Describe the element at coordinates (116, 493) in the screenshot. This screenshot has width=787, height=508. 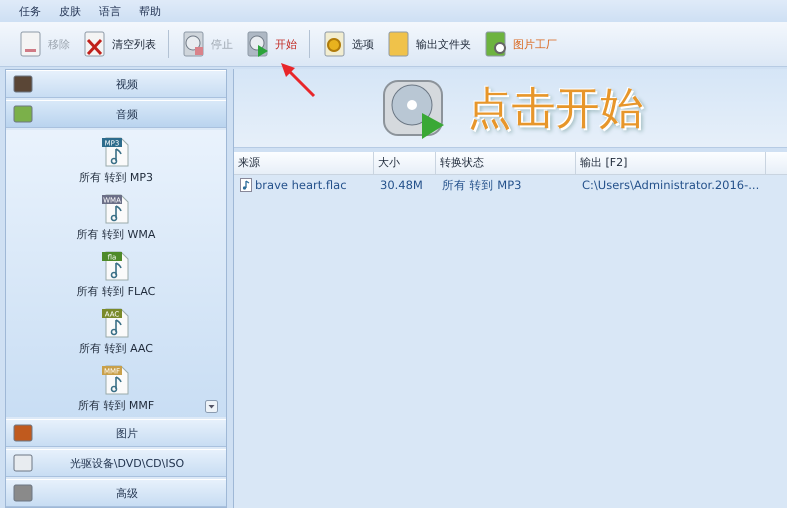
I see `category-header: 高级` at that location.